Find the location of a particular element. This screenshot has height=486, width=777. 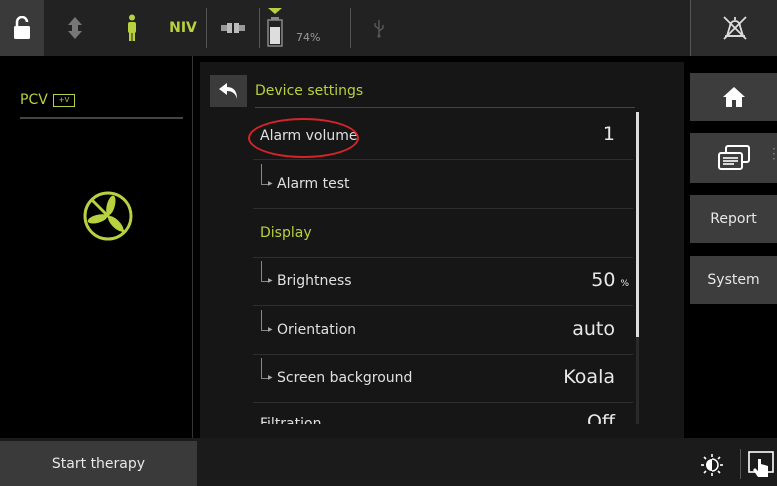

highlight-circle is located at coordinates (303, 138).